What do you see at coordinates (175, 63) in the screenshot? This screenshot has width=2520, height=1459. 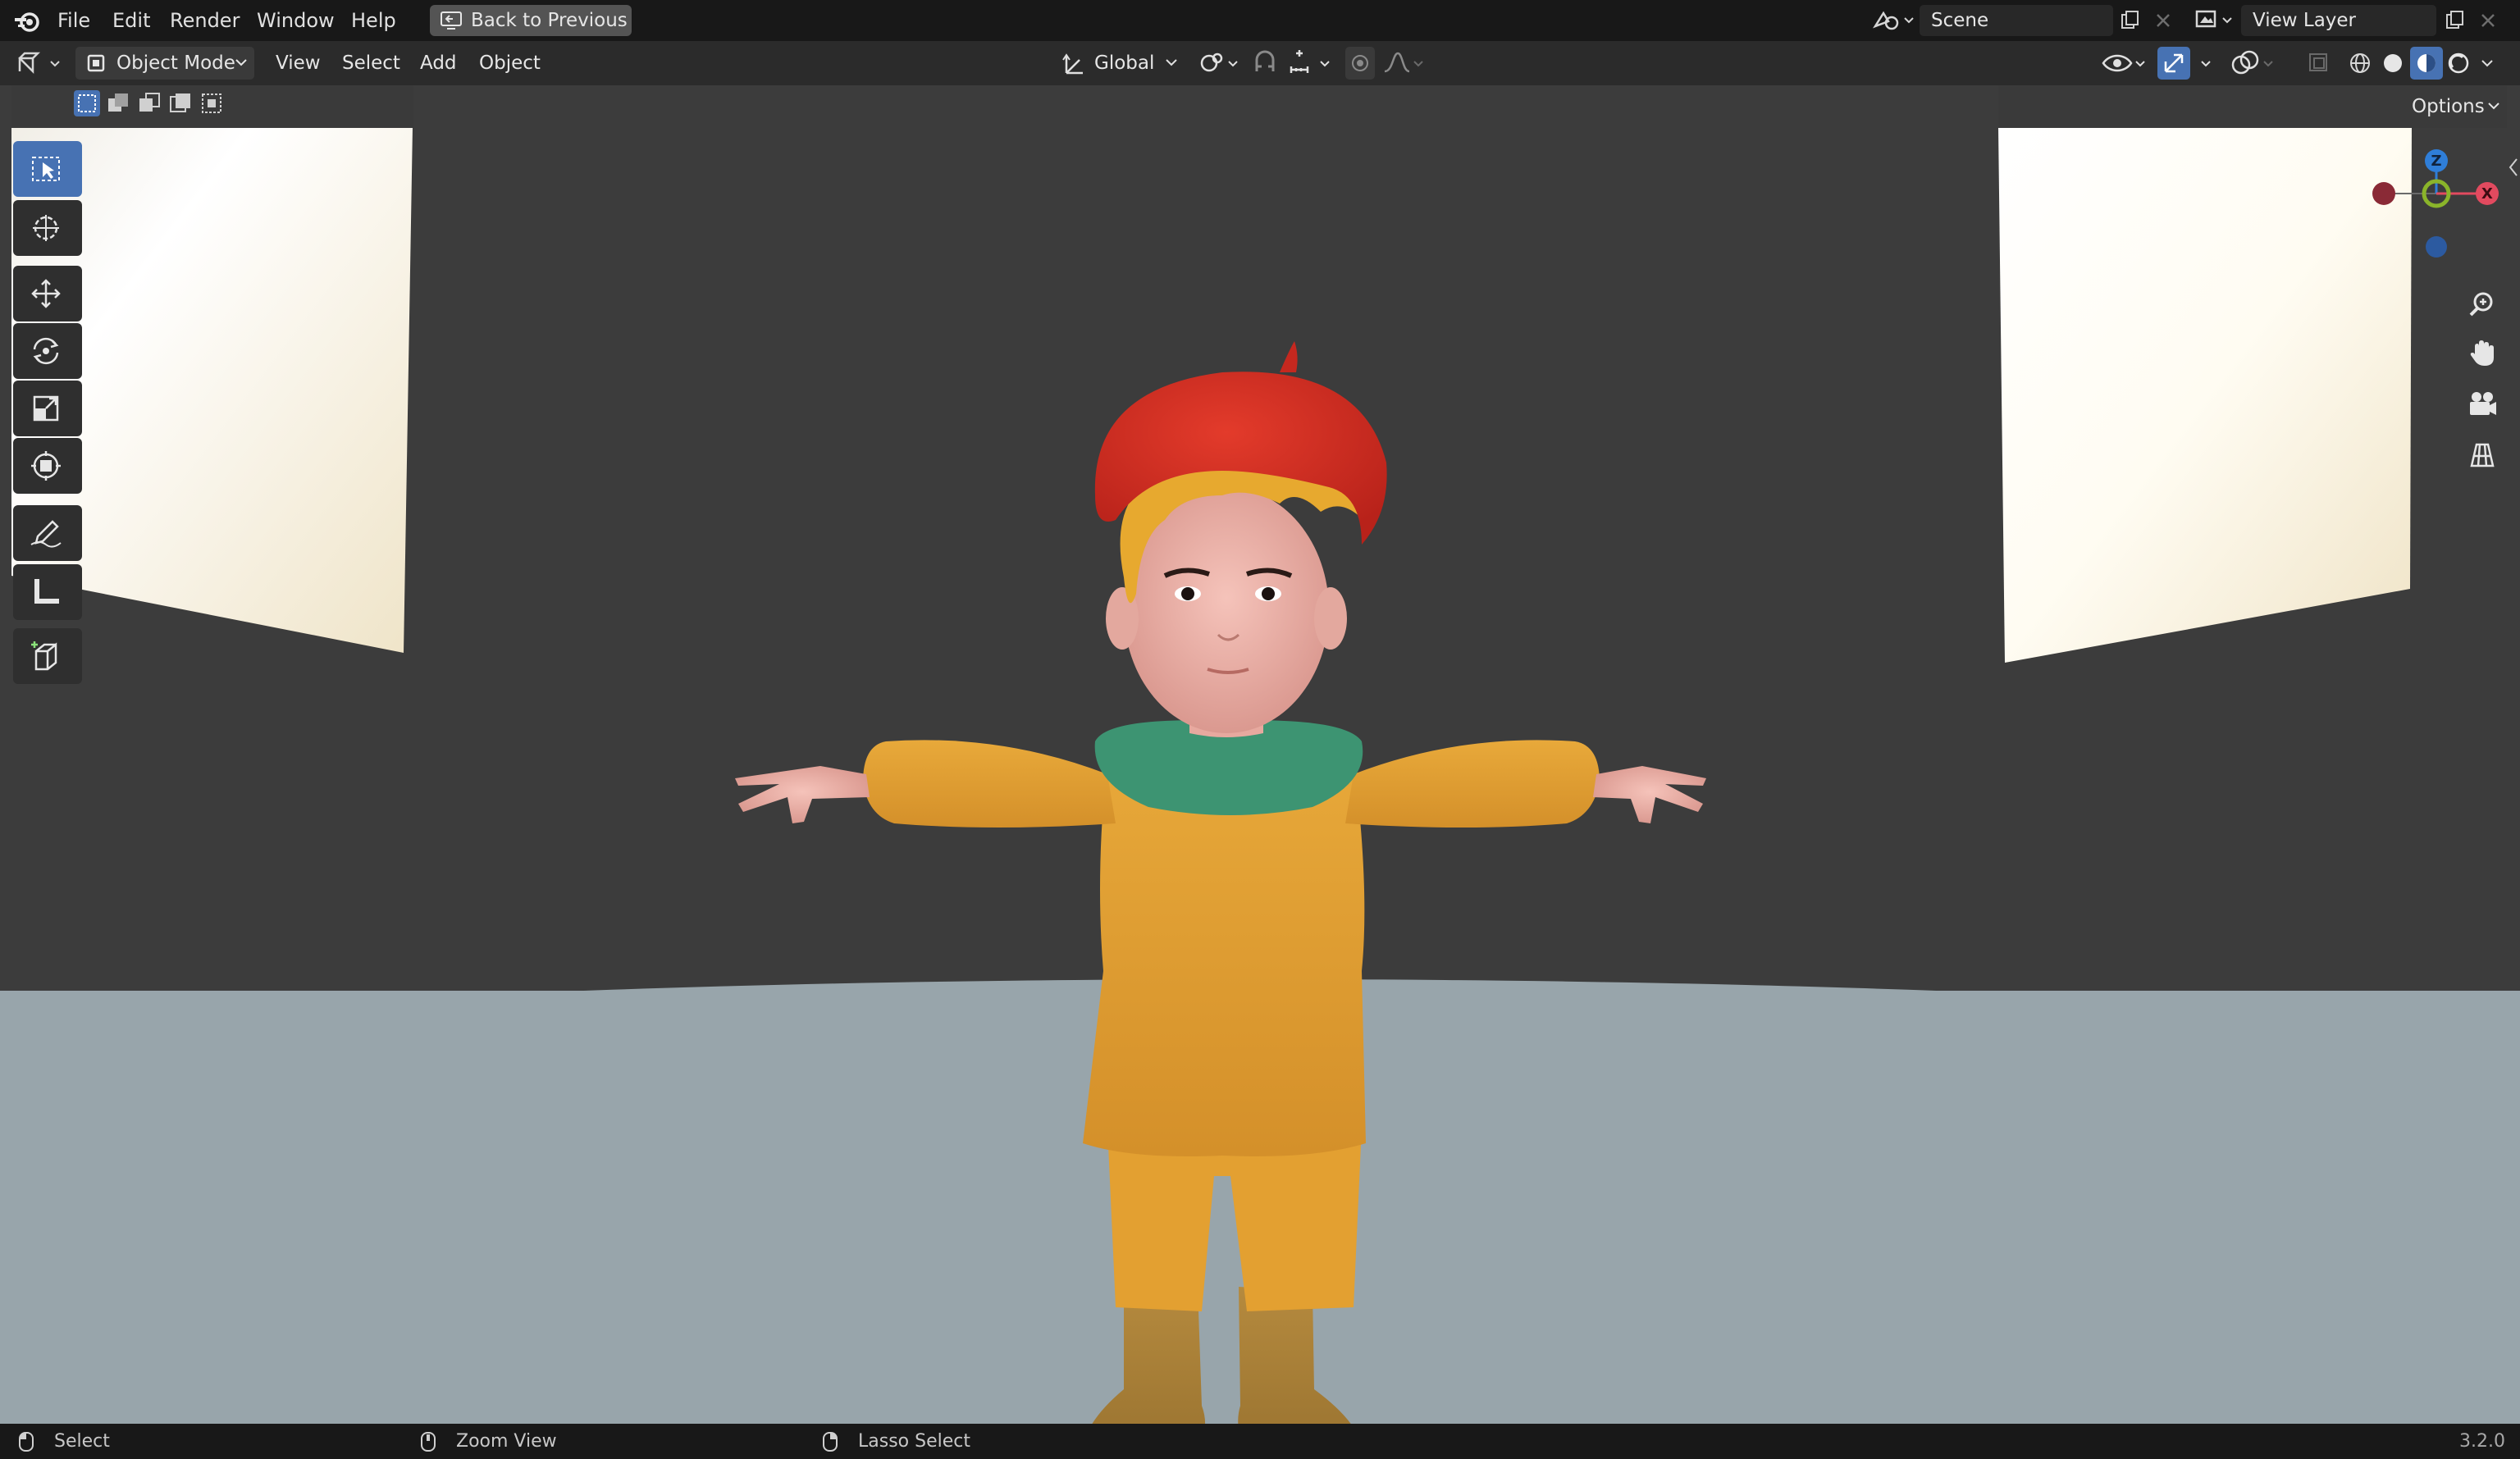 I see `object-mode-label: Object Mode` at bounding box center [175, 63].